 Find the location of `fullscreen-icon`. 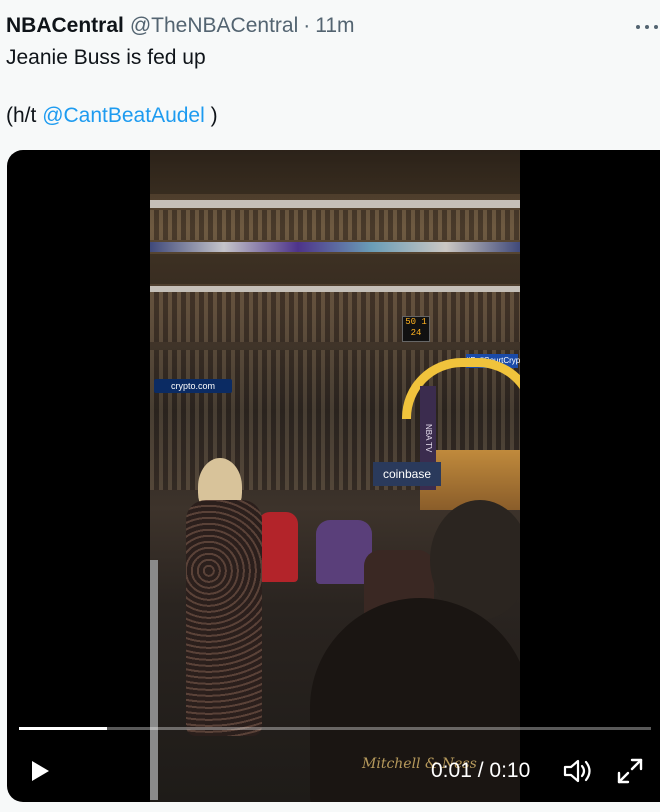

fullscreen-icon is located at coordinates (630, 771).